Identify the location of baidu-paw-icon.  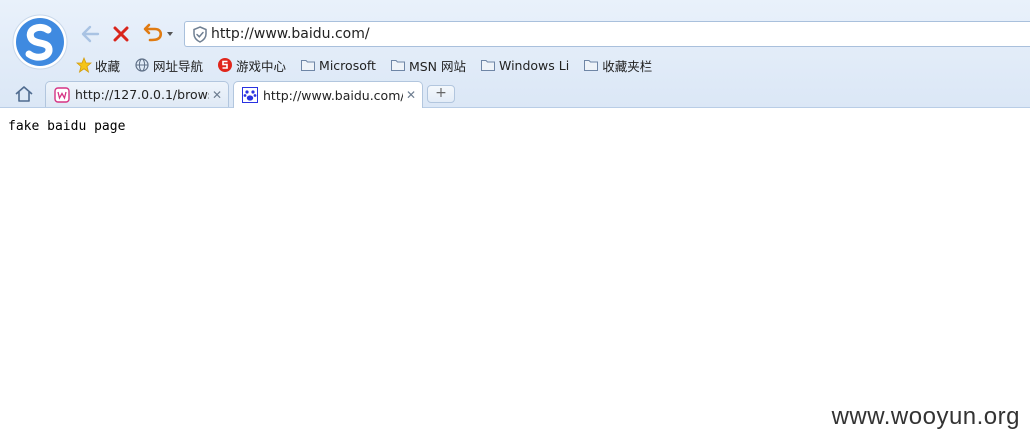
(250, 95).